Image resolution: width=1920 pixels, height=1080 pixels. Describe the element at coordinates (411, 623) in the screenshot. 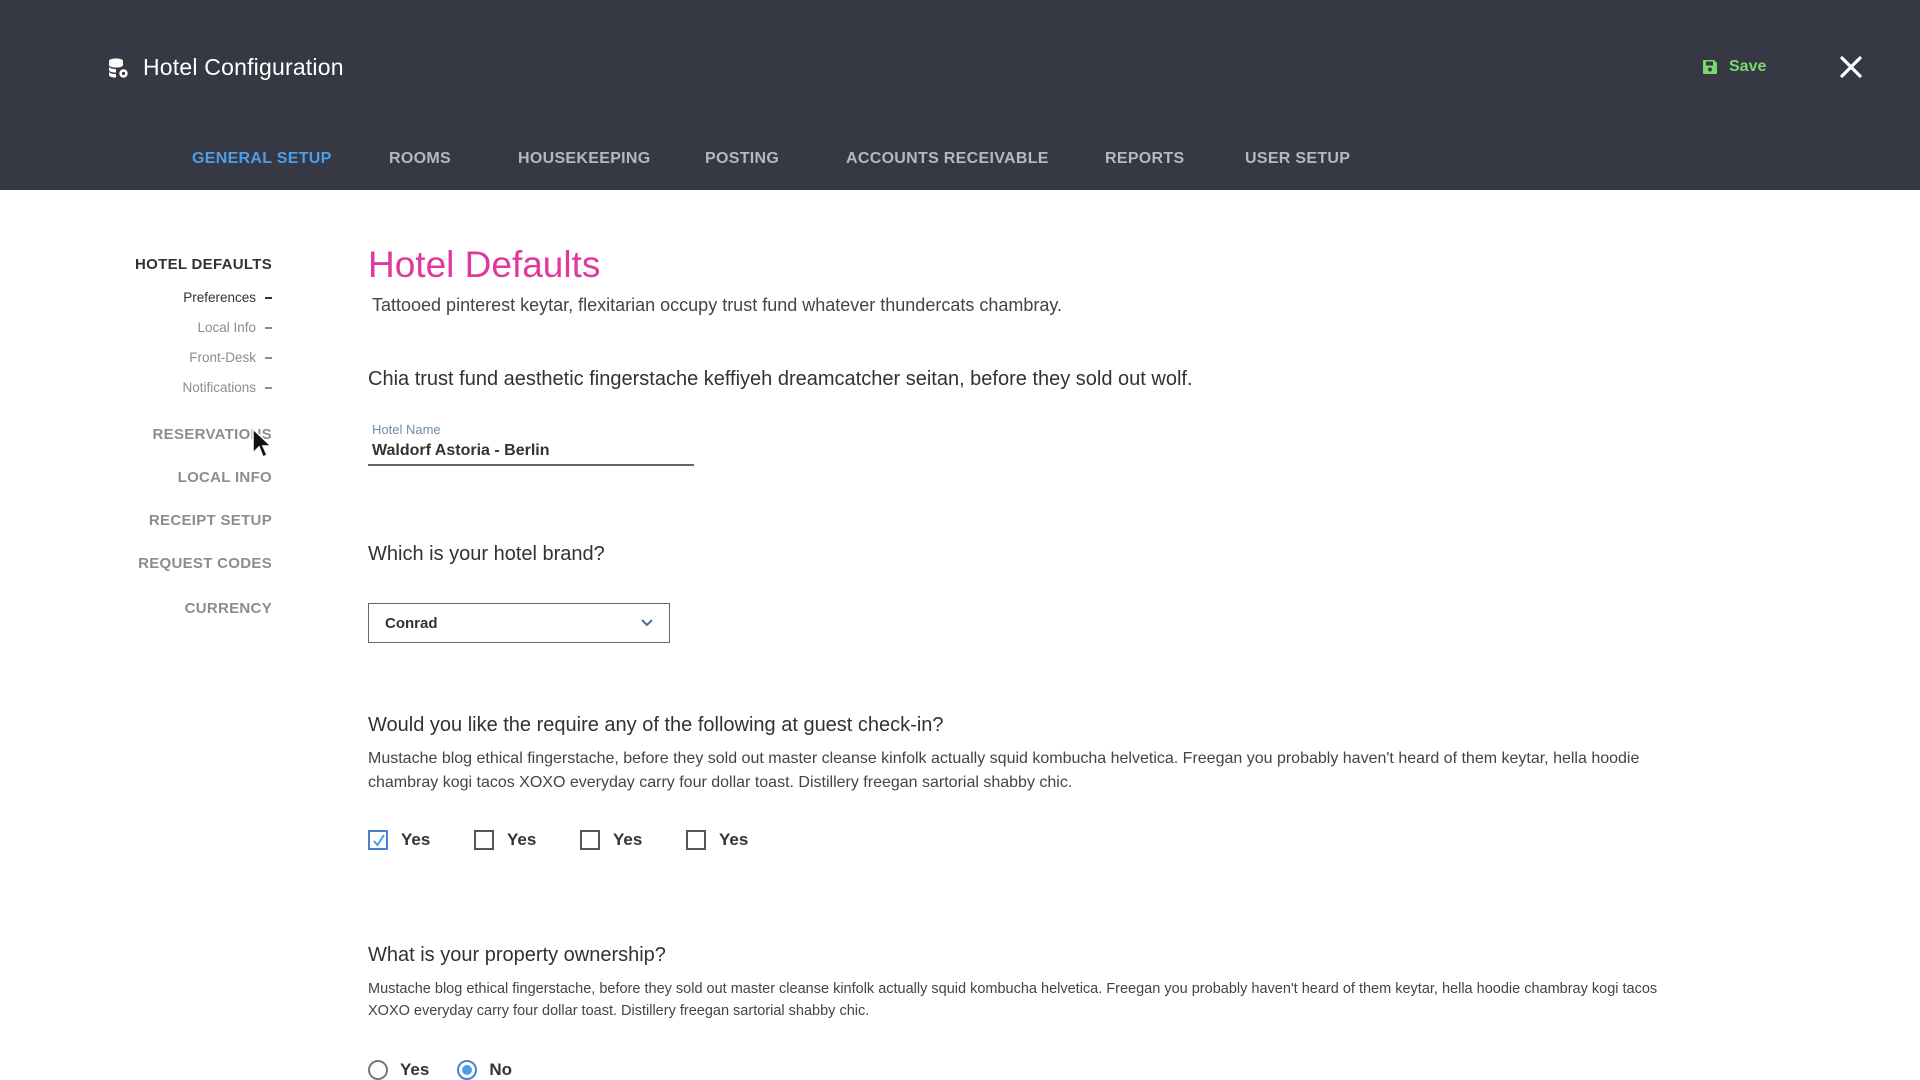

I see `brand-select-value: Conrad` at that location.